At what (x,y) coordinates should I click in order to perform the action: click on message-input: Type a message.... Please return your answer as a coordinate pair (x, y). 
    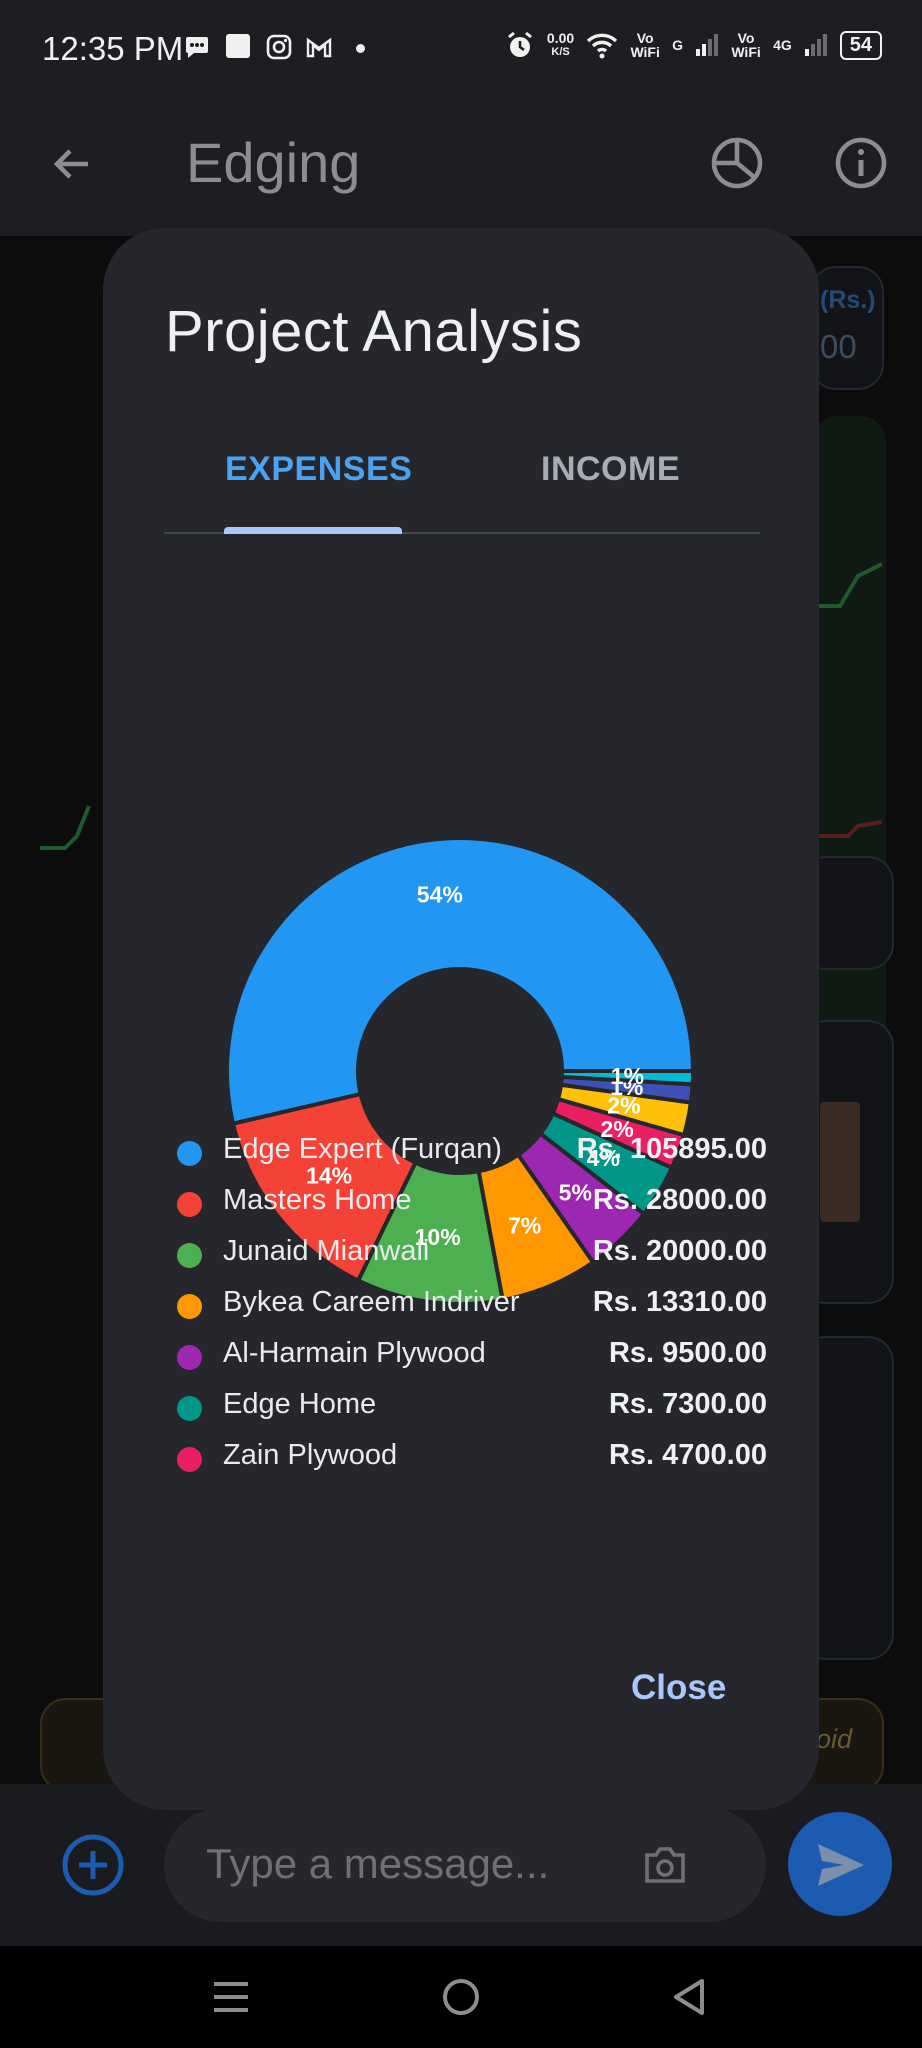
    Looking at the image, I should click on (465, 1865).